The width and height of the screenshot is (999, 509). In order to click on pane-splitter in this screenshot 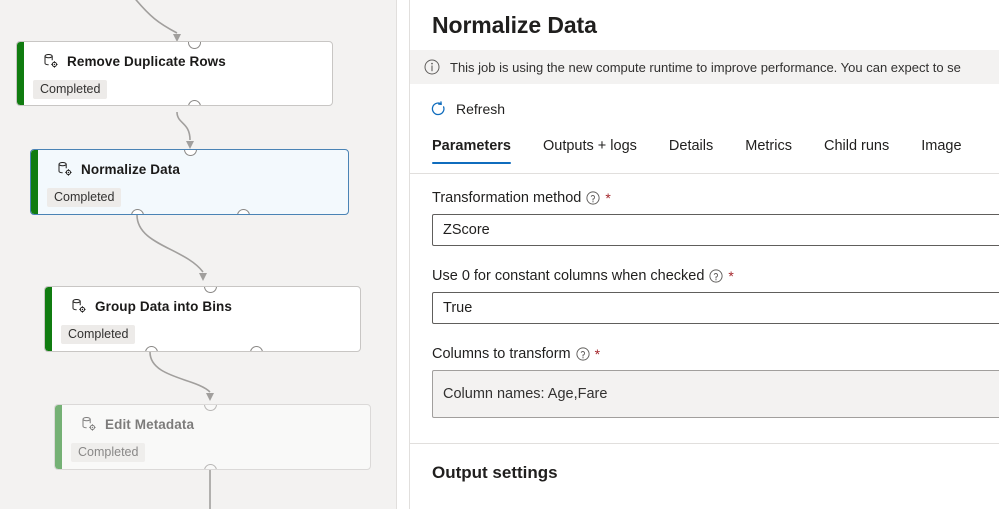, I will do `click(403, 254)`.